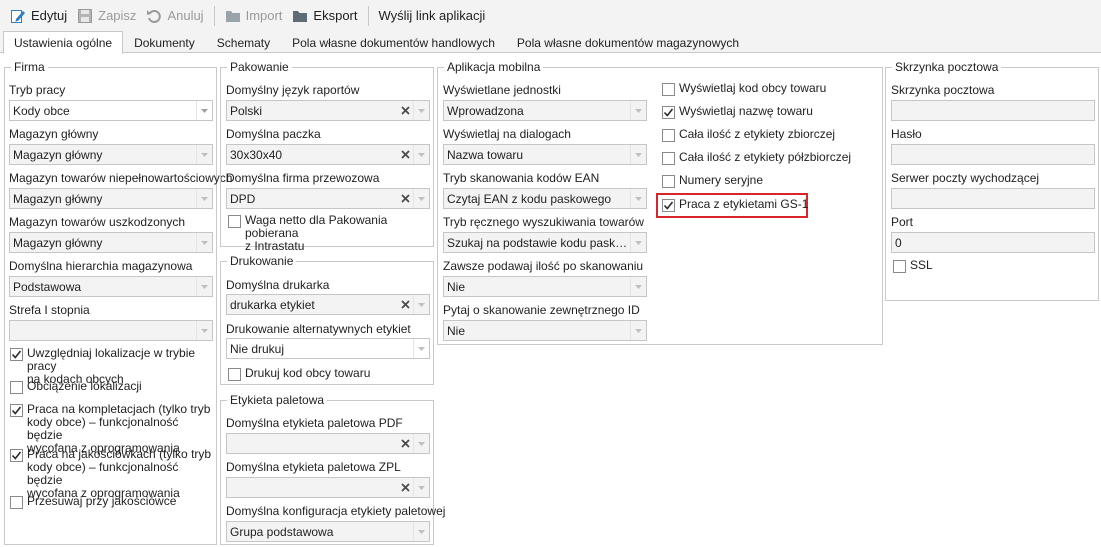 This screenshot has height=547, width=1101. Describe the element at coordinates (545, 110) in the screenshot. I see `units-select: Wprowadzona` at that location.